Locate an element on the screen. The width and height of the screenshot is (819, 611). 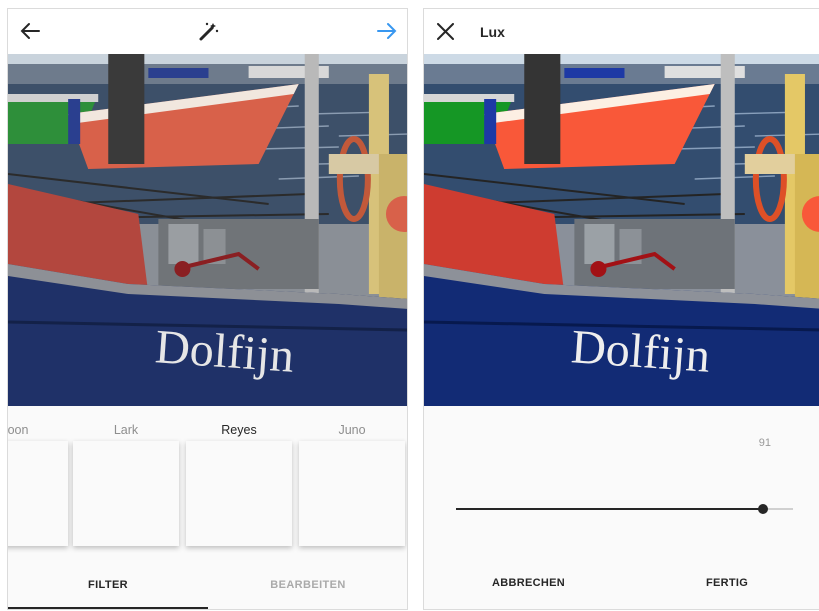
close-icon is located at coordinates (445, 31).